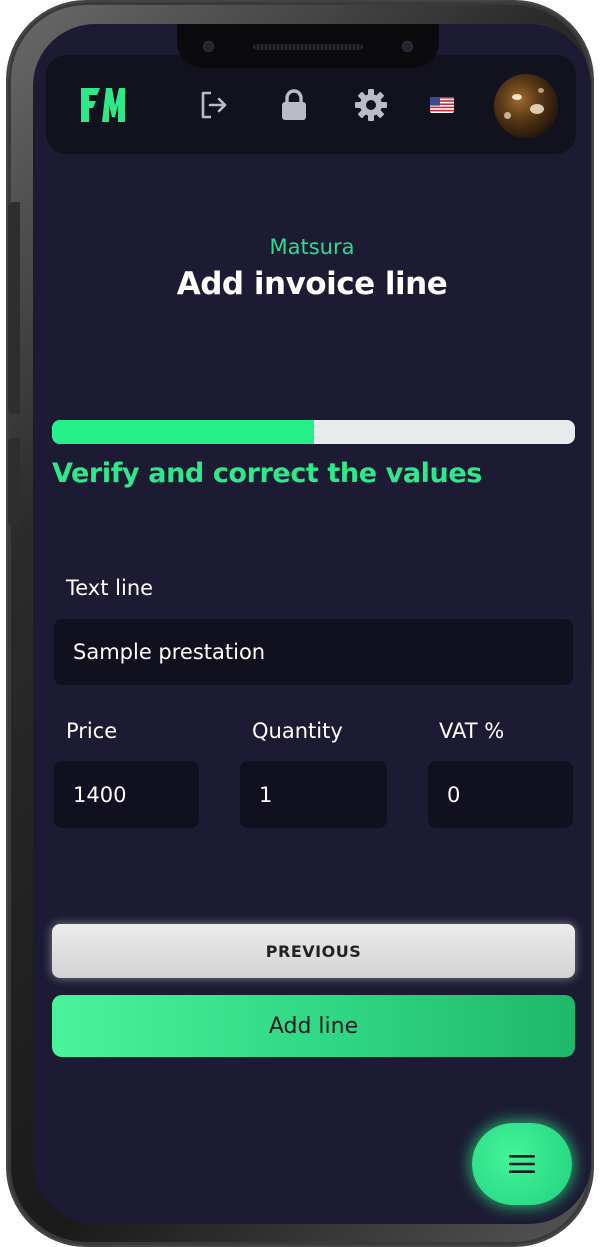 The image size is (600, 1247). Describe the element at coordinates (14, 482) in the screenshot. I see `side-button` at that location.